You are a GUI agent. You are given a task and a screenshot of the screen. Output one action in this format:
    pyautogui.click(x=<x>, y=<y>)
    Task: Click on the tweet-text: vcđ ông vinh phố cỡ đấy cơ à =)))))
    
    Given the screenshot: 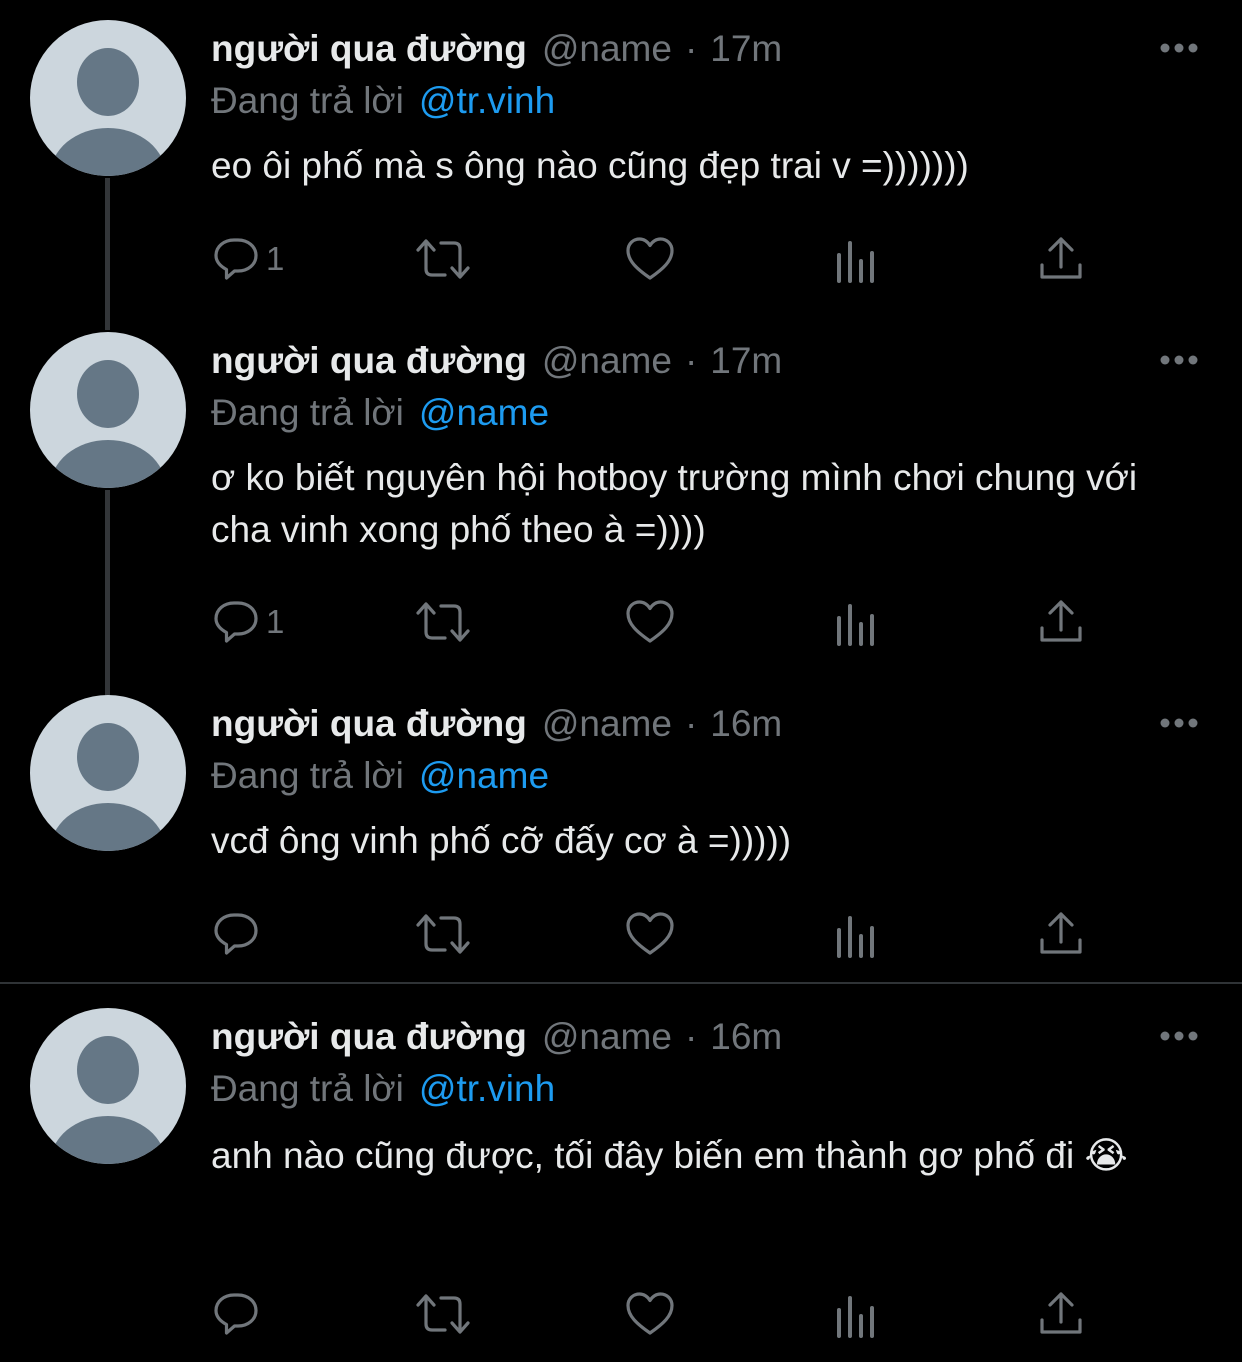 What is the action you would take?
    pyautogui.click(x=501, y=840)
    